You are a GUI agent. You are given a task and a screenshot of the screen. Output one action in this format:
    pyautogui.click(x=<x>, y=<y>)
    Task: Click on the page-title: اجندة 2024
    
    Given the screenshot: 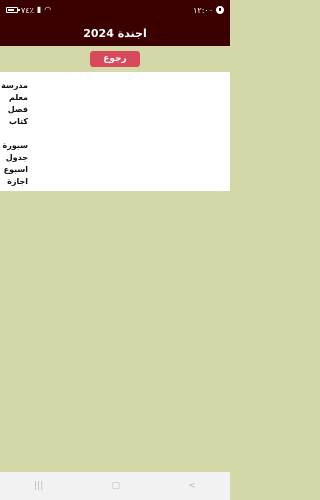 What is the action you would take?
    pyautogui.click(x=115, y=33)
    